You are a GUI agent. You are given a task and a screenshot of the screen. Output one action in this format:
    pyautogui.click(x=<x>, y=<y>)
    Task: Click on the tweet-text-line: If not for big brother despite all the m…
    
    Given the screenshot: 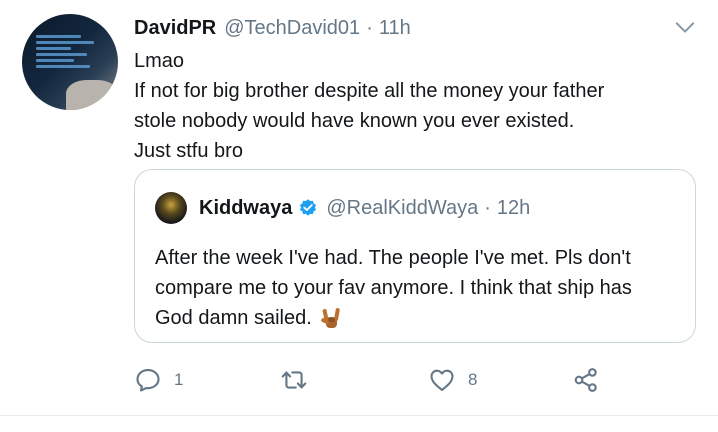 What is the action you would take?
    pyautogui.click(x=369, y=91)
    